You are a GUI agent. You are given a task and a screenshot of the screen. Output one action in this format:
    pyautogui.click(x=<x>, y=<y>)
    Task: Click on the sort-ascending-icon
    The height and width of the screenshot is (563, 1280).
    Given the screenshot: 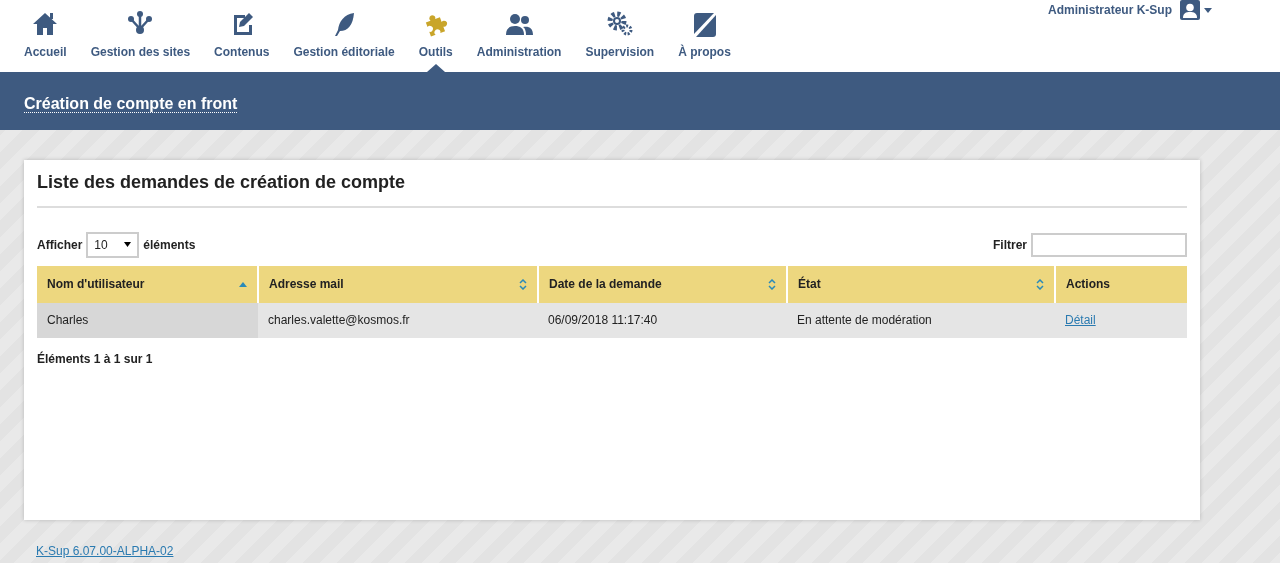 What is the action you would take?
    pyautogui.click(x=243, y=284)
    